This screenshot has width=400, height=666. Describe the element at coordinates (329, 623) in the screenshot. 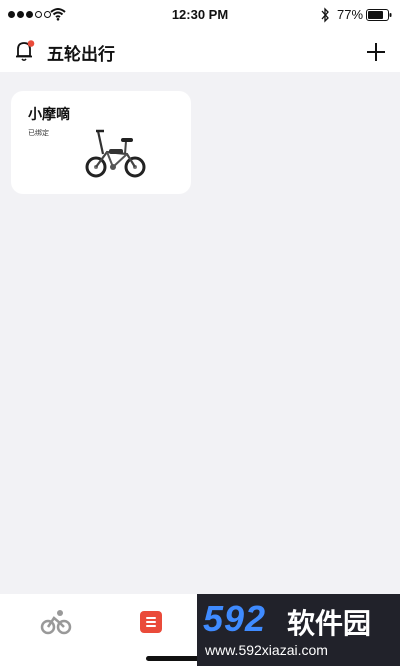

I see `watermark-name: 软件园` at that location.